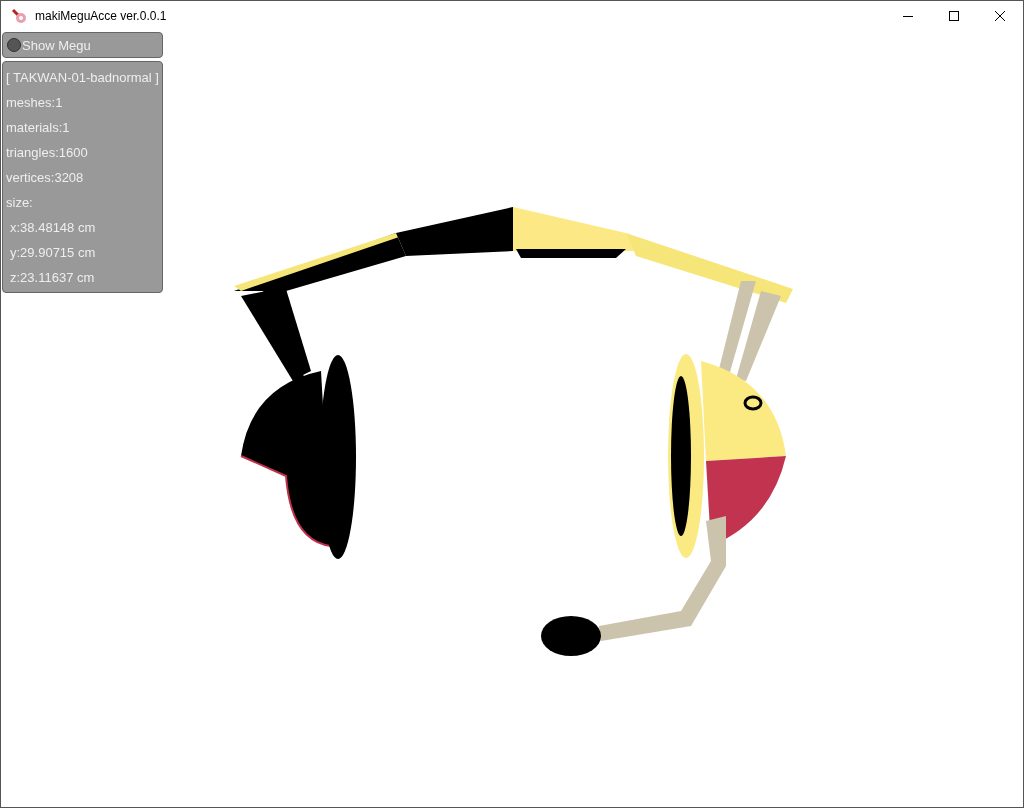 This screenshot has height=808, width=1024. What do you see at coordinates (101, 16) in the screenshot?
I see `window-title: makiMeguAcce ver.0.0.1` at bounding box center [101, 16].